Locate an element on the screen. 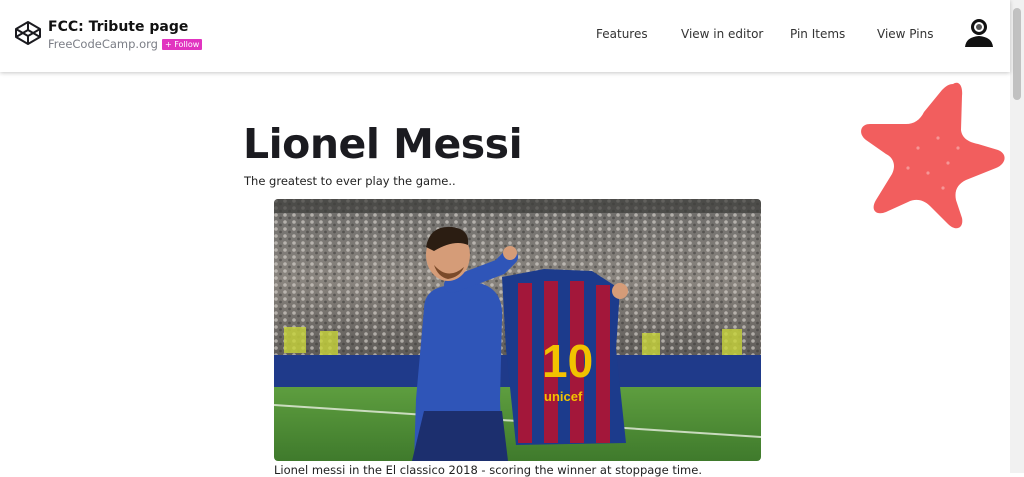 Image resolution: width=1024 pixels, height=477 pixels. nav-view-in-editor: View in editor is located at coordinates (722, 34).